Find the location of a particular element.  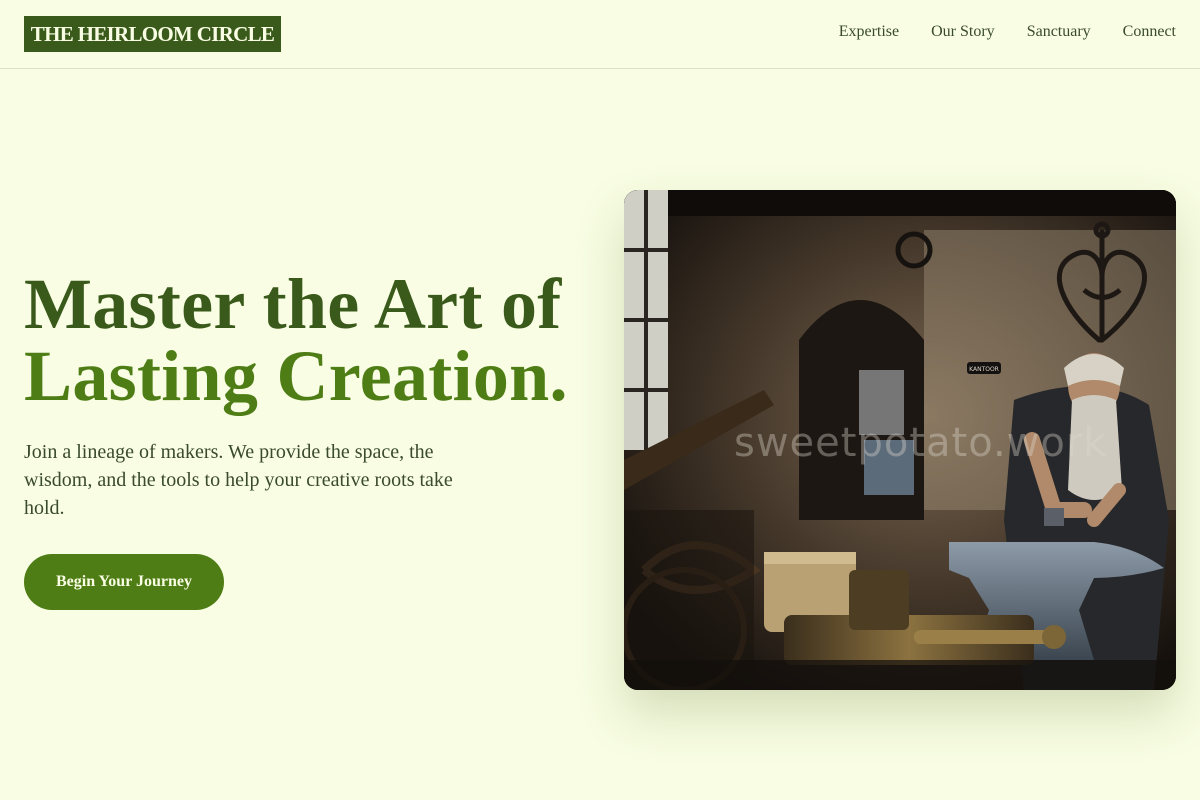

nav-link-our-story: Our Story is located at coordinates (963, 32).